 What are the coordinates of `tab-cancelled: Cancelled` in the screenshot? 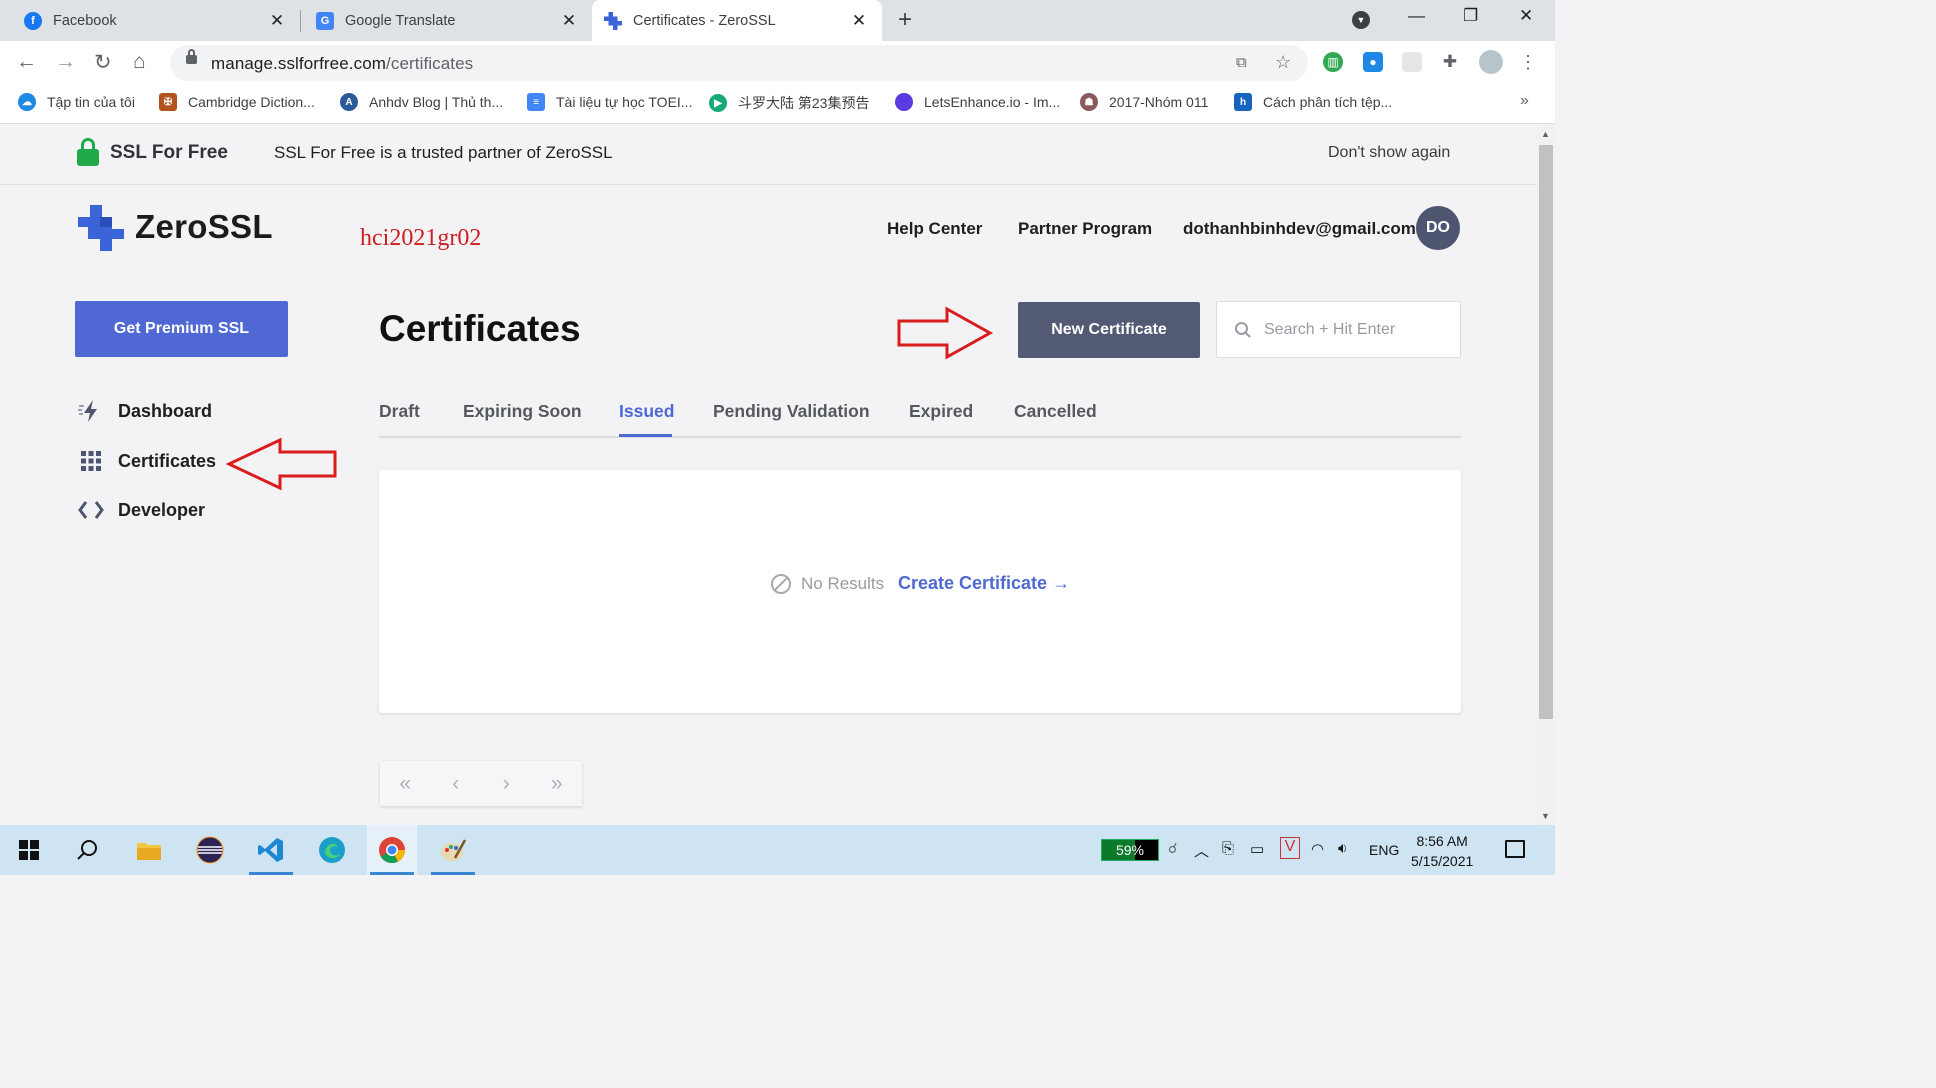 It's located at (1055, 411).